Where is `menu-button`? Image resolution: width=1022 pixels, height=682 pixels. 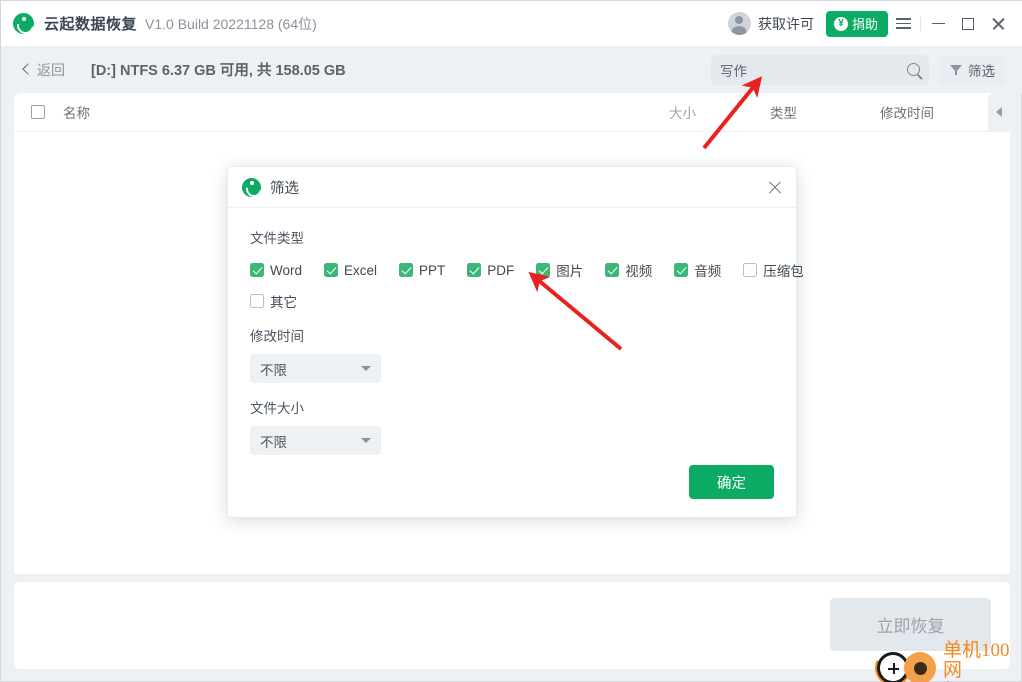 menu-button is located at coordinates (903, 23).